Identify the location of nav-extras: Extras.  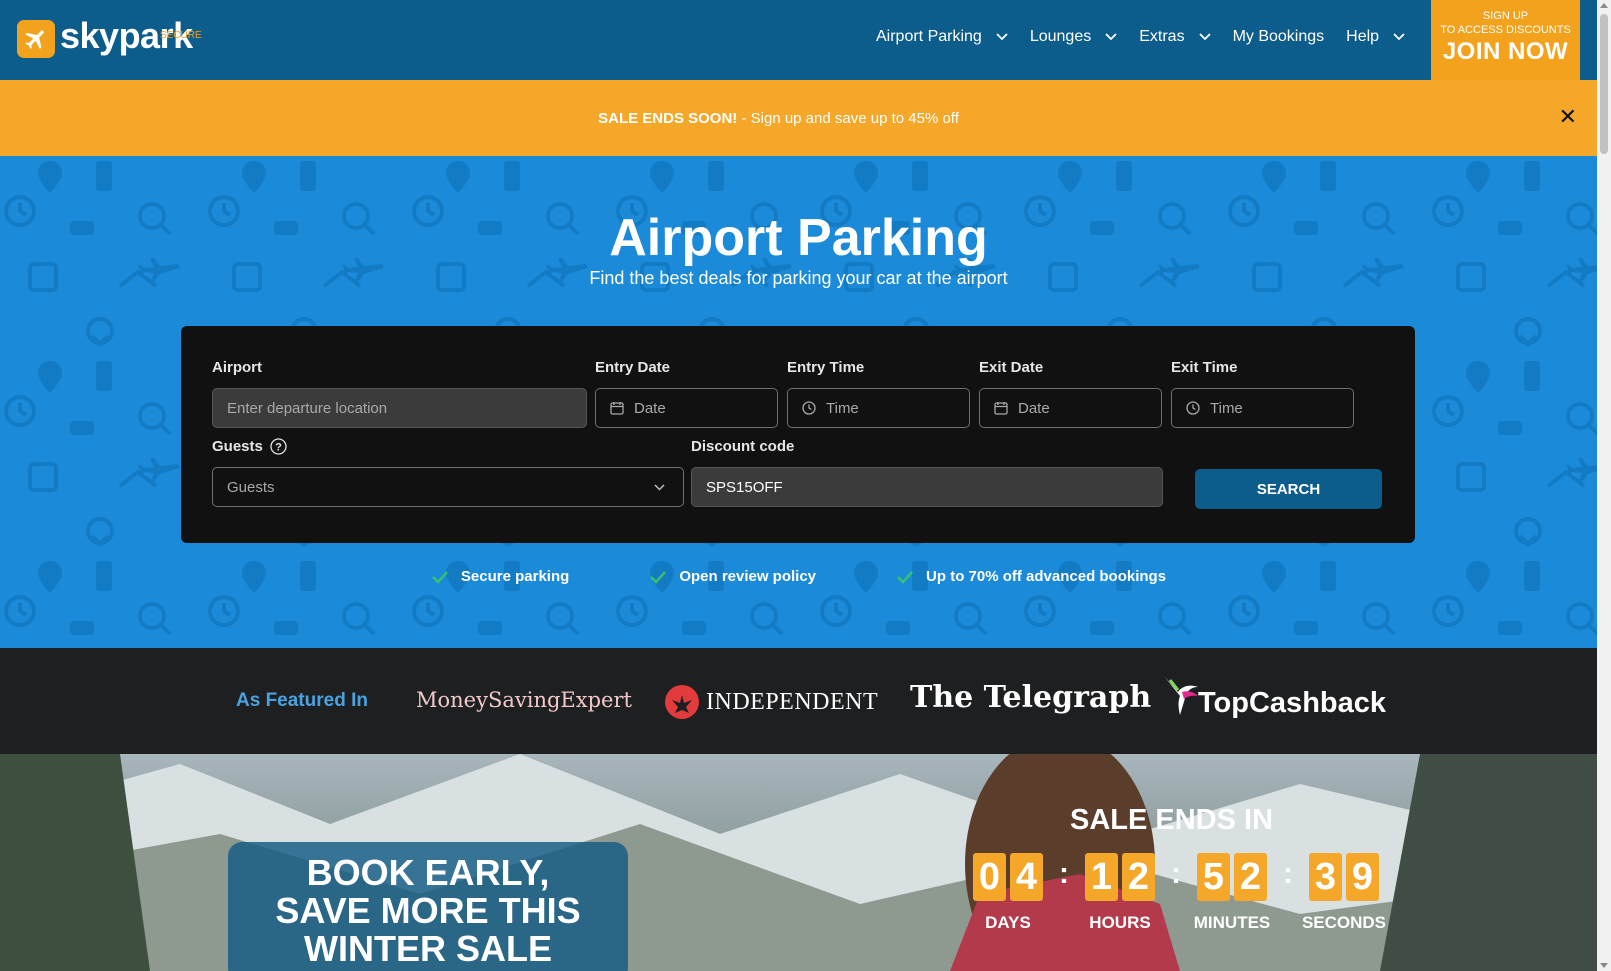
(1175, 37).